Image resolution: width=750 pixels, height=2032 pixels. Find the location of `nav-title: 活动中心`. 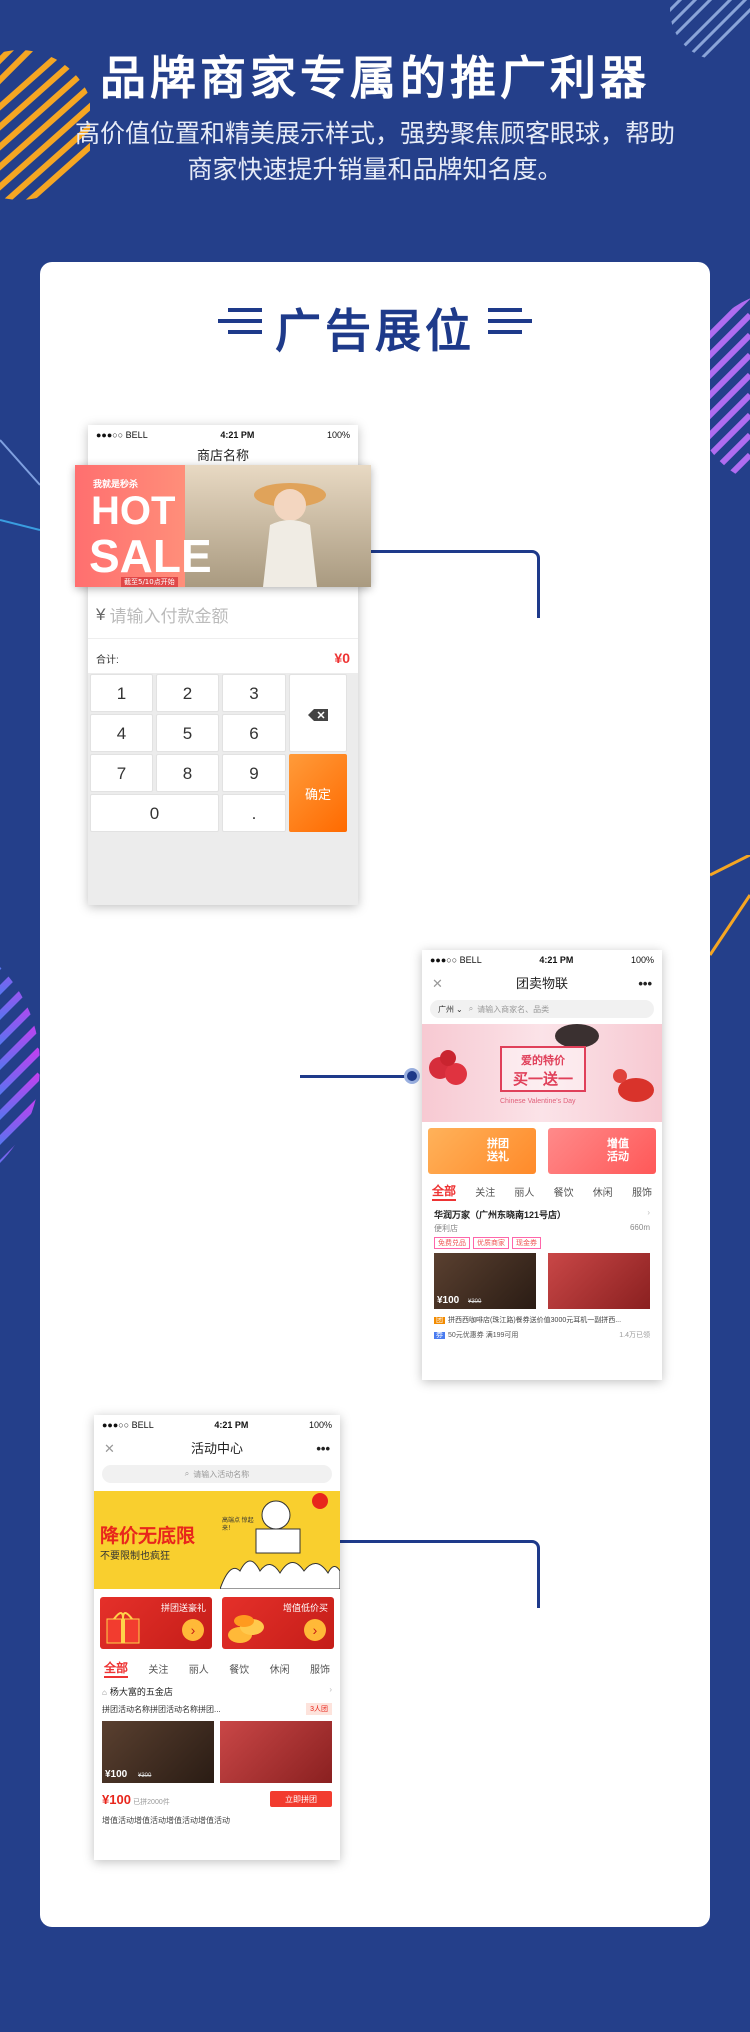

nav-title: 活动中心 is located at coordinates (216, 1448).